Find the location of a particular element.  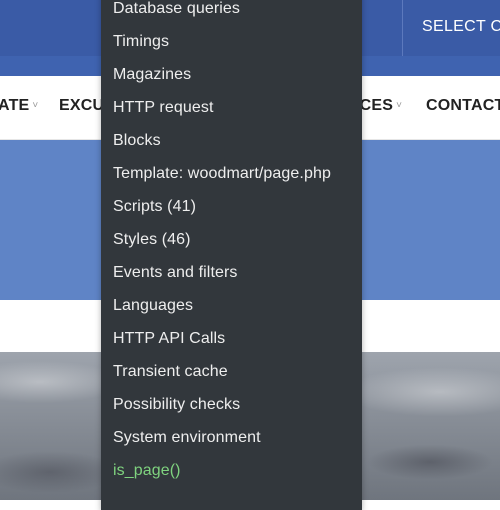

nav-item-ate: ATE ˅ is located at coordinates (19, 106).